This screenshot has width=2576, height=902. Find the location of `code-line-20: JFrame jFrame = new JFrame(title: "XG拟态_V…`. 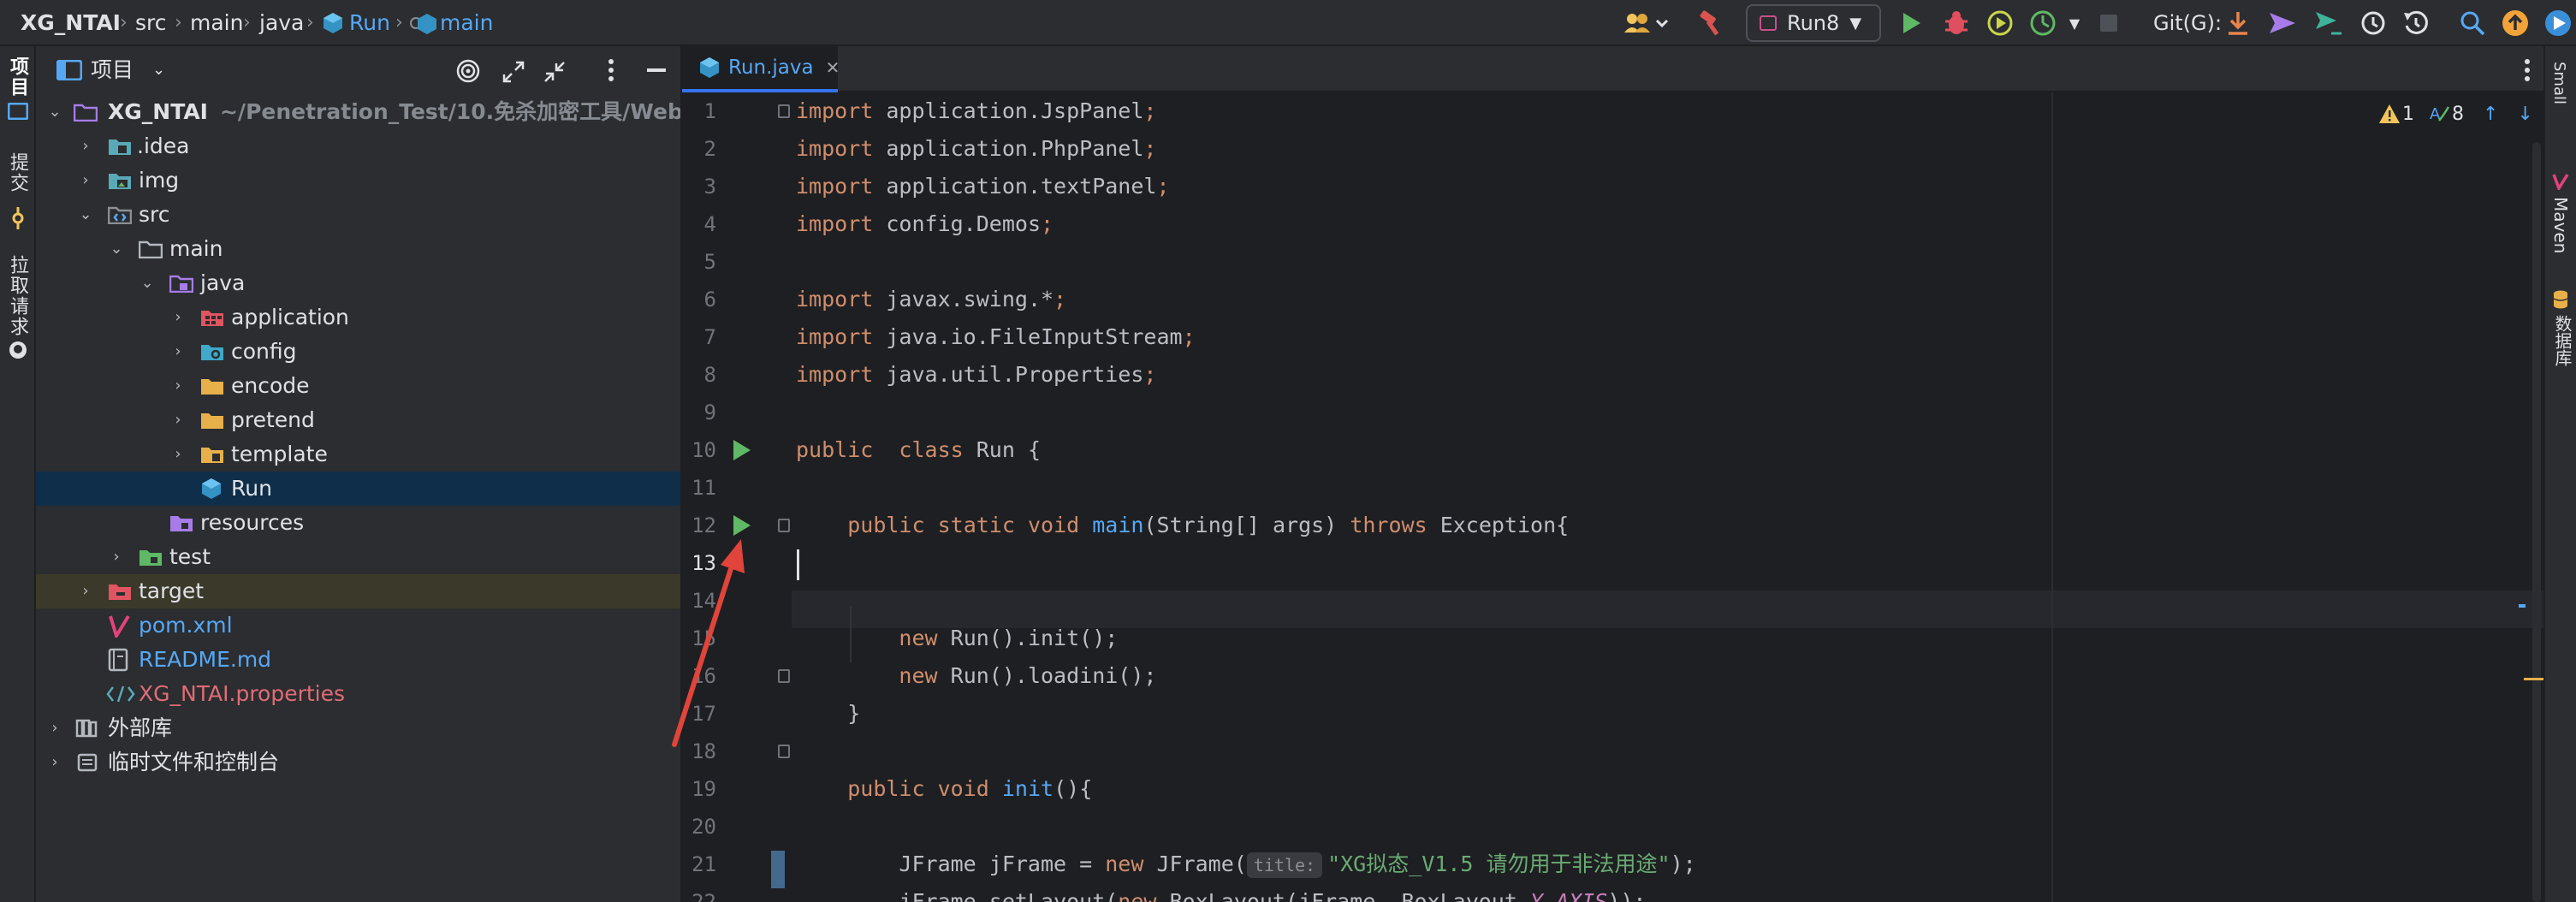

code-line-20: JFrame jFrame = new JFrame(title: "XG拟态_V… is located at coordinates (1246, 864).